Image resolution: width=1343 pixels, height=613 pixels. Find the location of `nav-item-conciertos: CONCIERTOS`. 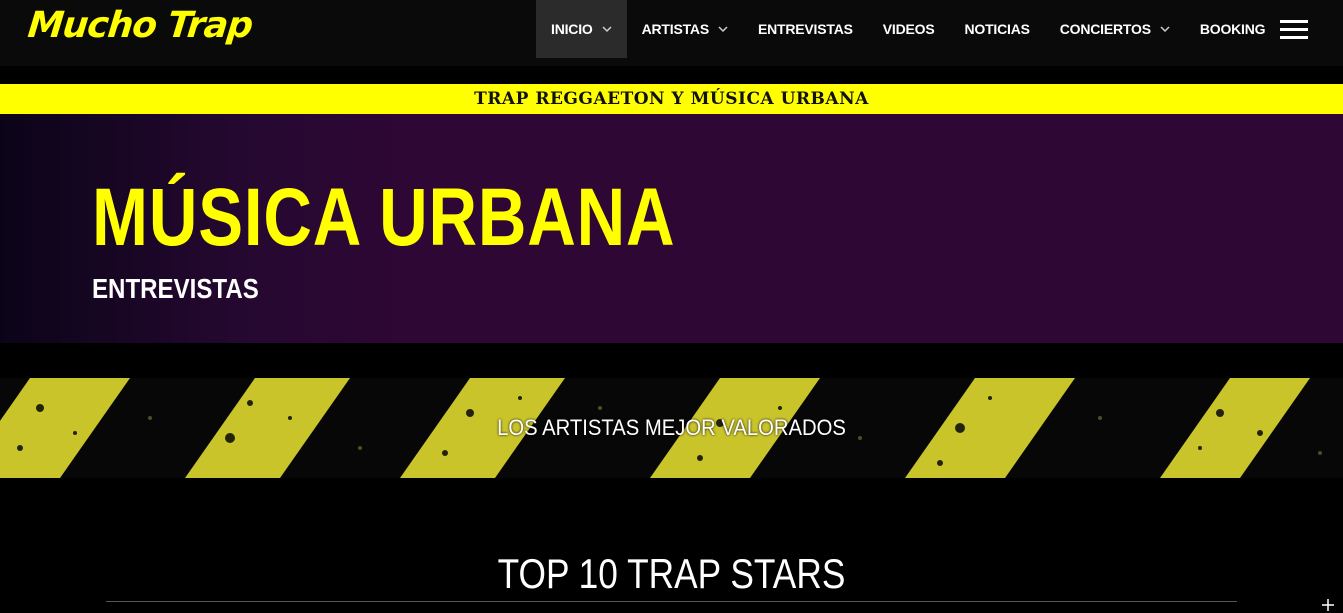

nav-item-conciertos: CONCIERTOS is located at coordinates (1115, 29).